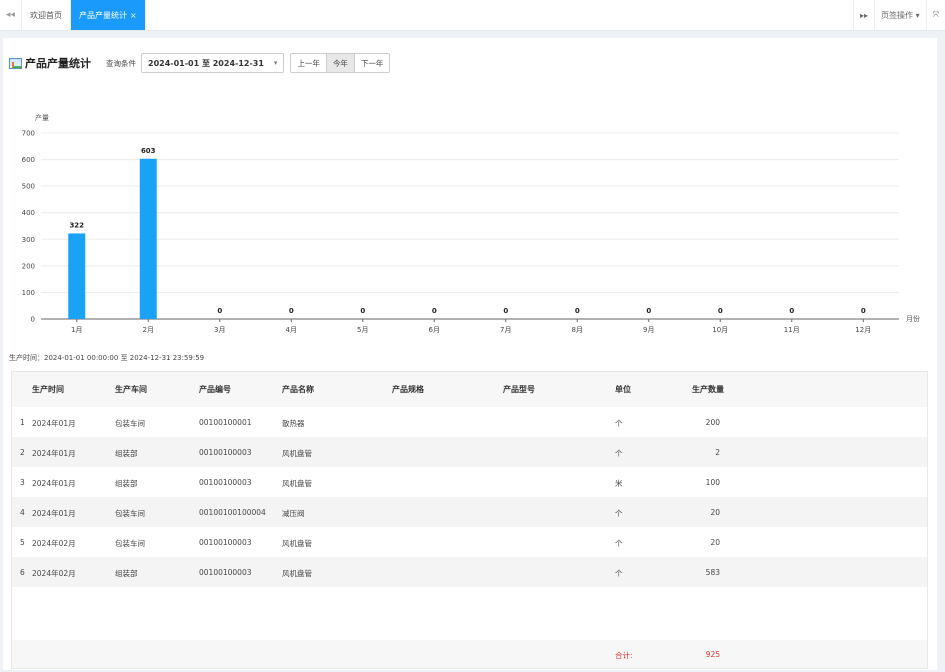 The image size is (945, 672). What do you see at coordinates (54, 543) in the screenshot?
I see `cell-time: 2024年02月` at bounding box center [54, 543].